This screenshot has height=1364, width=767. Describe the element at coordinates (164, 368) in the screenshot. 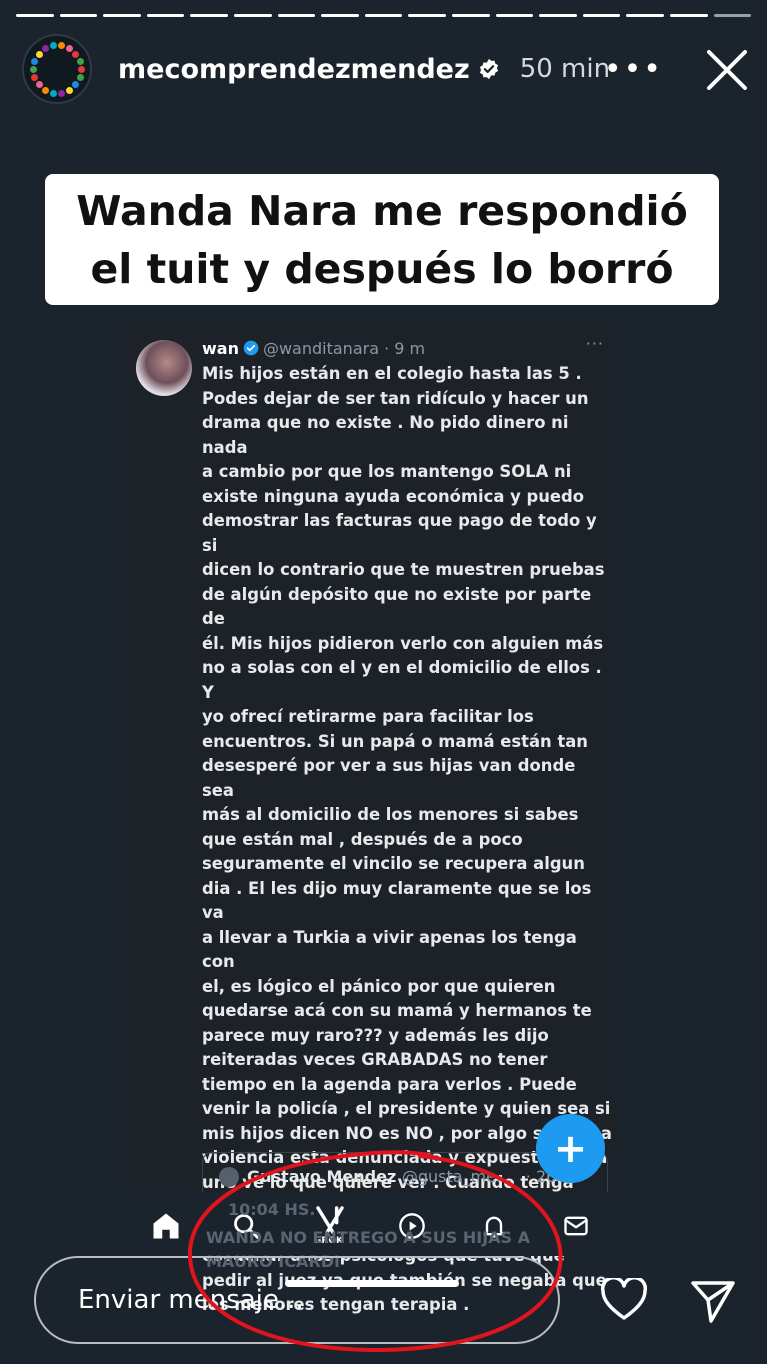

I see `tweet-avatar` at that location.